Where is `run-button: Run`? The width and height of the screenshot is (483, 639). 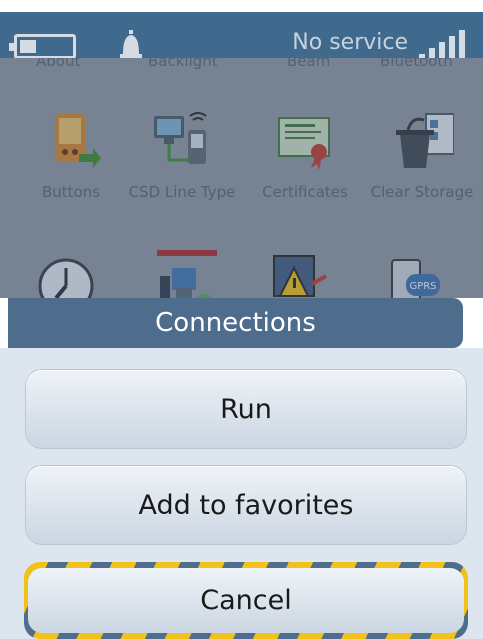 run-button: Run is located at coordinates (246, 409).